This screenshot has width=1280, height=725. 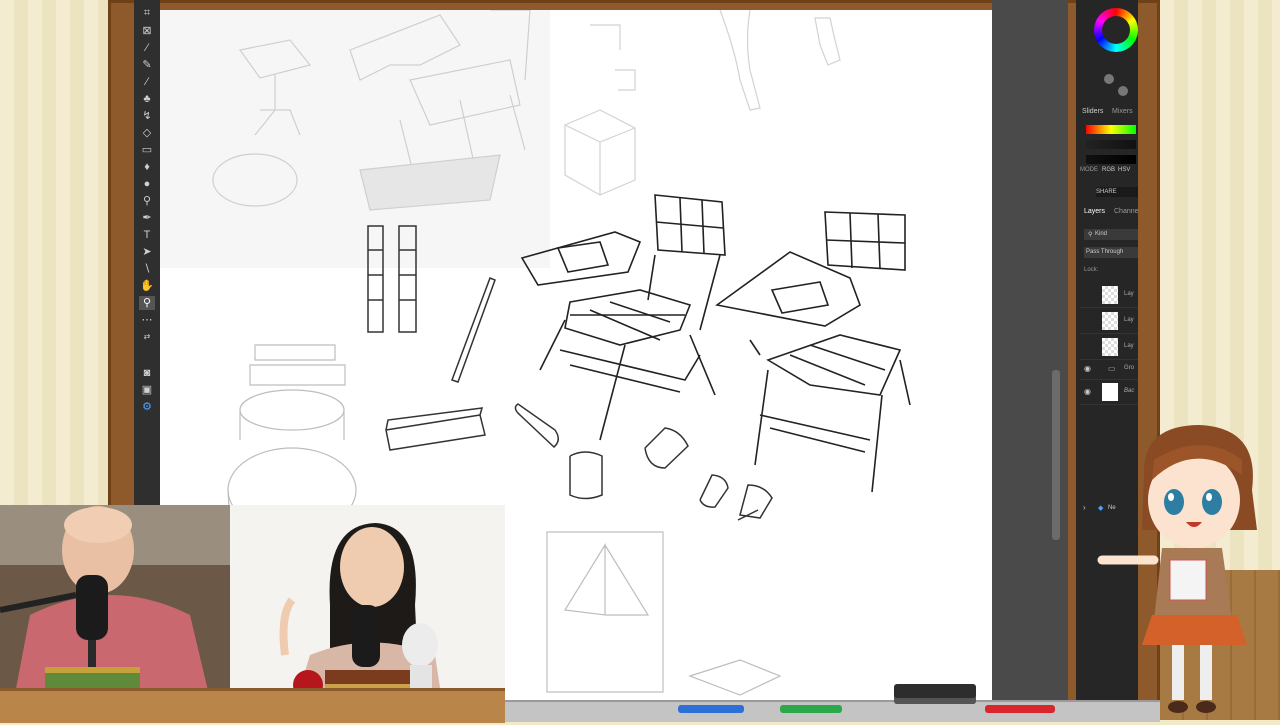 I want to click on zoom-icon: ⚲, so click(x=147, y=303).